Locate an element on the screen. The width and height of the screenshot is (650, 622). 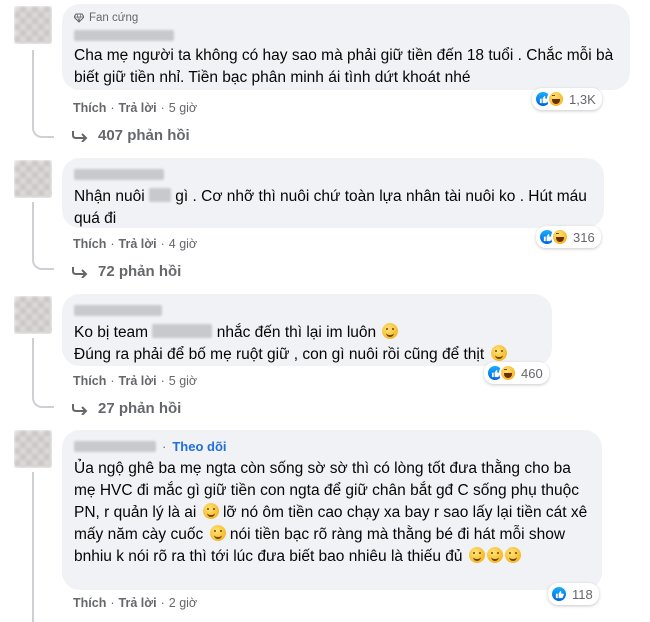
view-replies-link: 27 phản hồi is located at coordinates (126, 408).